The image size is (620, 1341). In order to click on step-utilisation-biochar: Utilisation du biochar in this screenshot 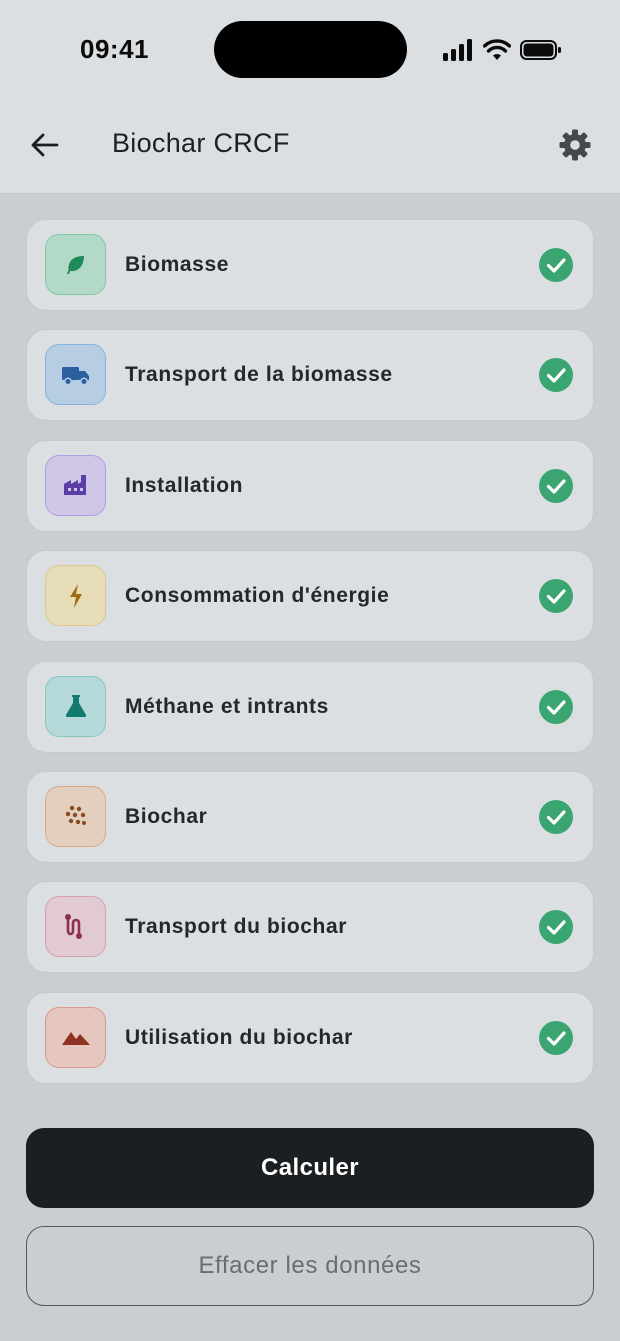, I will do `click(310, 1037)`.